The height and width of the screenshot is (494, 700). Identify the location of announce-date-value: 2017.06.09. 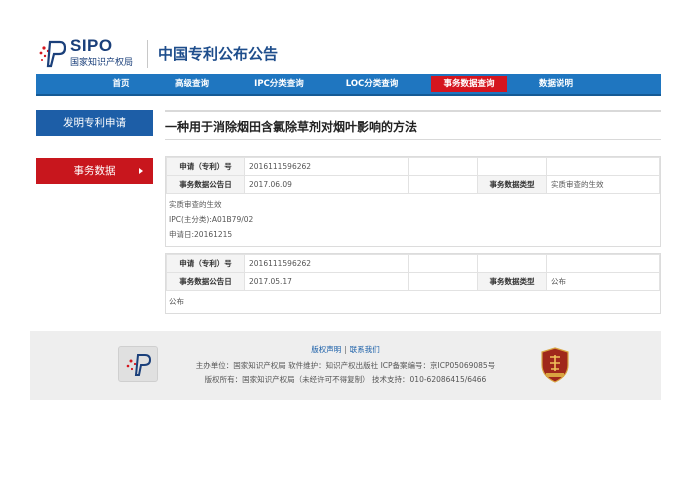
(326, 184).